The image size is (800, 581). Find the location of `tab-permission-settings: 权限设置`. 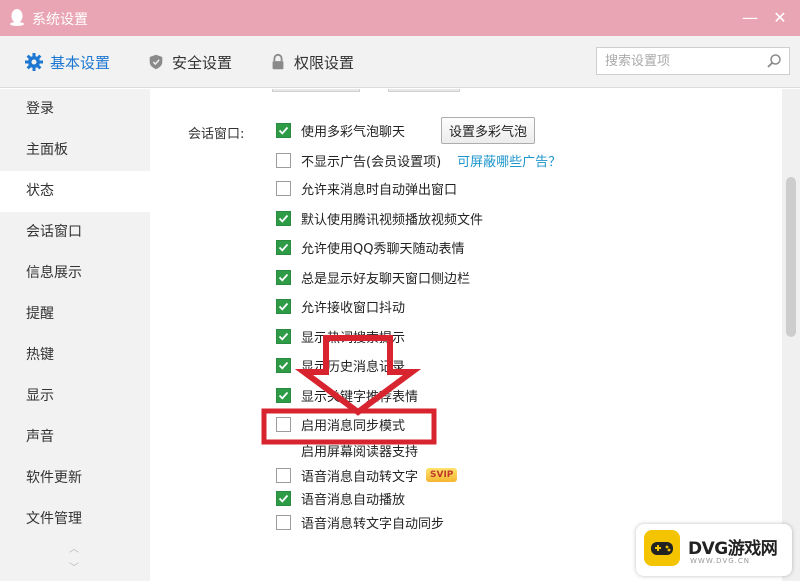

tab-permission-settings: 权限设置 is located at coordinates (311, 62).